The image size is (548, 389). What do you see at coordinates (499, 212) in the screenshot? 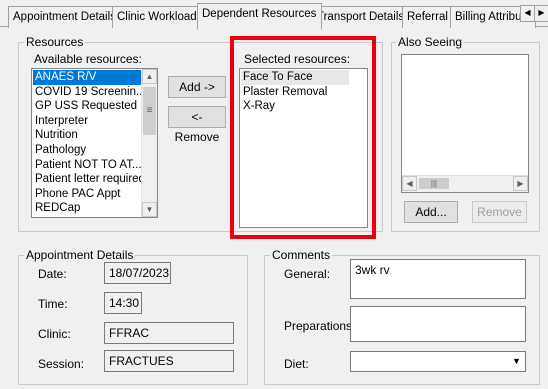
I see `also-seeing-remove-button: Remove` at bounding box center [499, 212].